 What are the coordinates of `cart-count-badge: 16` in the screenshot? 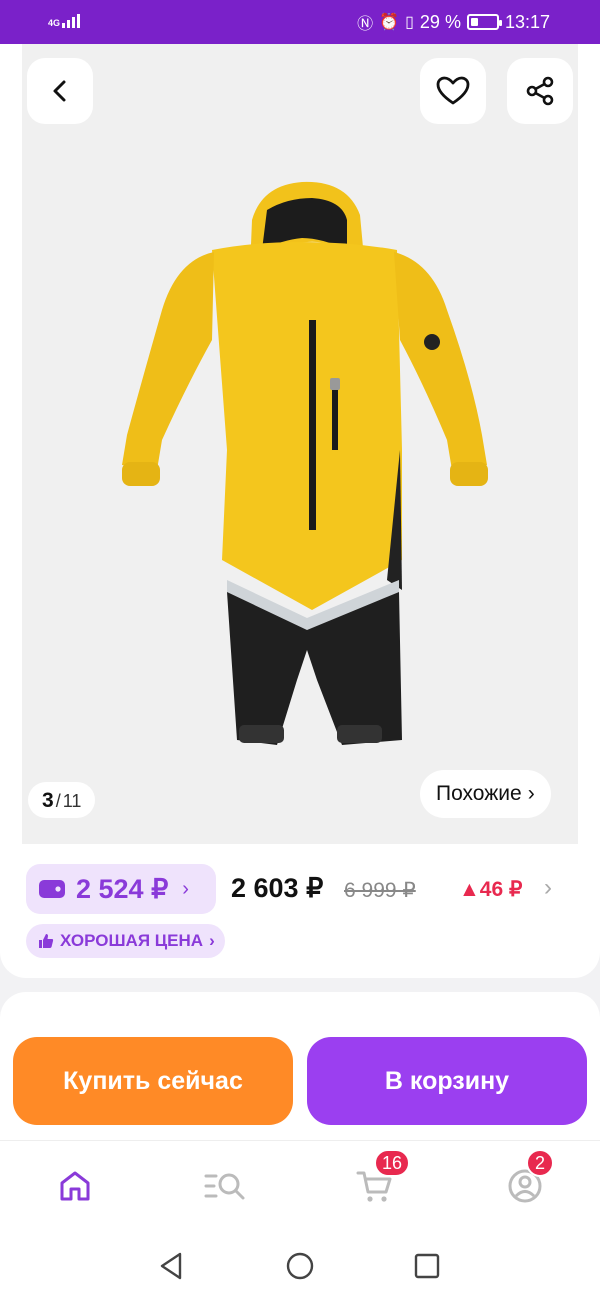 It's located at (392, 1163).